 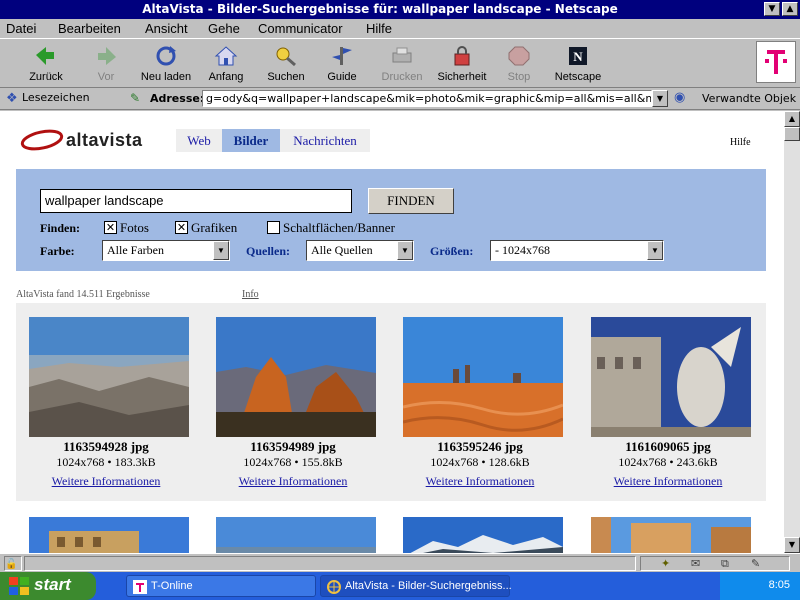 What do you see at coordinates (483, 377) in the screenshot?
I see `result-thumbnail-desert` at bounding box center [483, 377].